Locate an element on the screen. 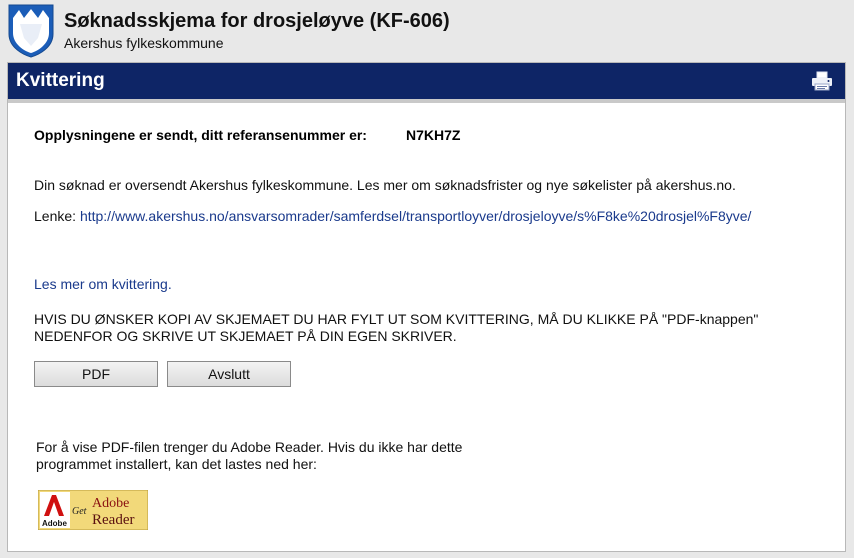 This screenshot has height=558, width=854. panel-title: Kvittering is located at coordinates (60, 80).